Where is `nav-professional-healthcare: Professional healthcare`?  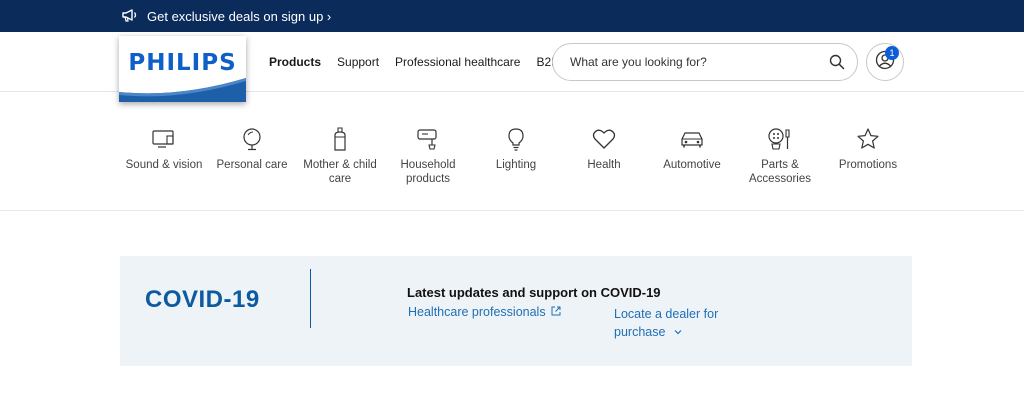
nav-professional-healthcare: Professional healthcare is located at coordinates (457, 62).